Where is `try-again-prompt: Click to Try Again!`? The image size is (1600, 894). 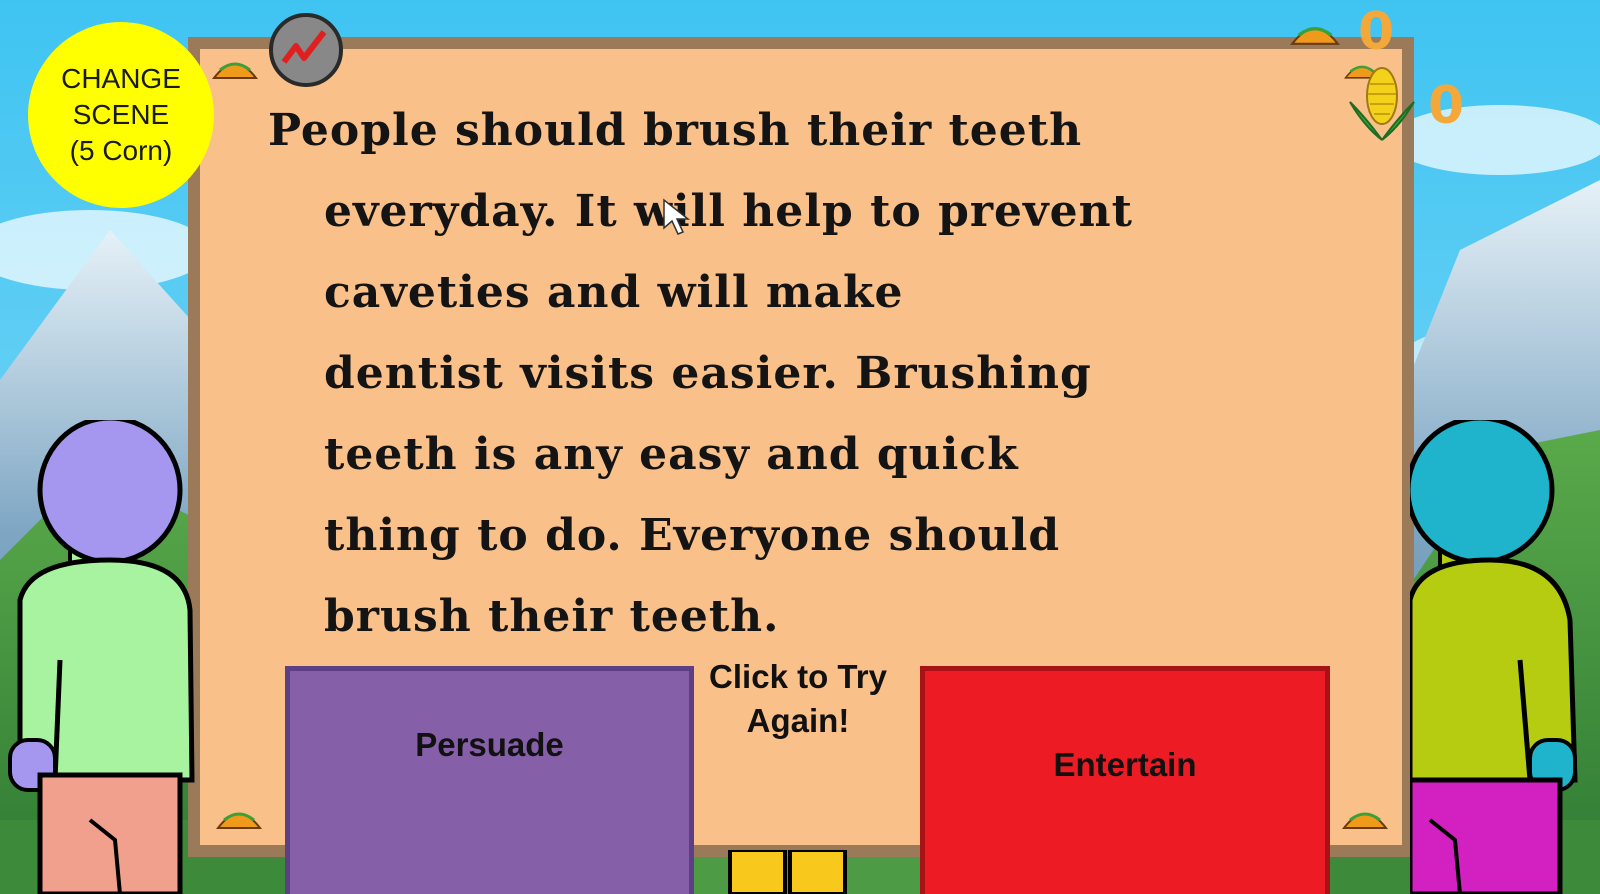 try-again-prompt: Click to Try Again! is located at coordinates (798, 699).